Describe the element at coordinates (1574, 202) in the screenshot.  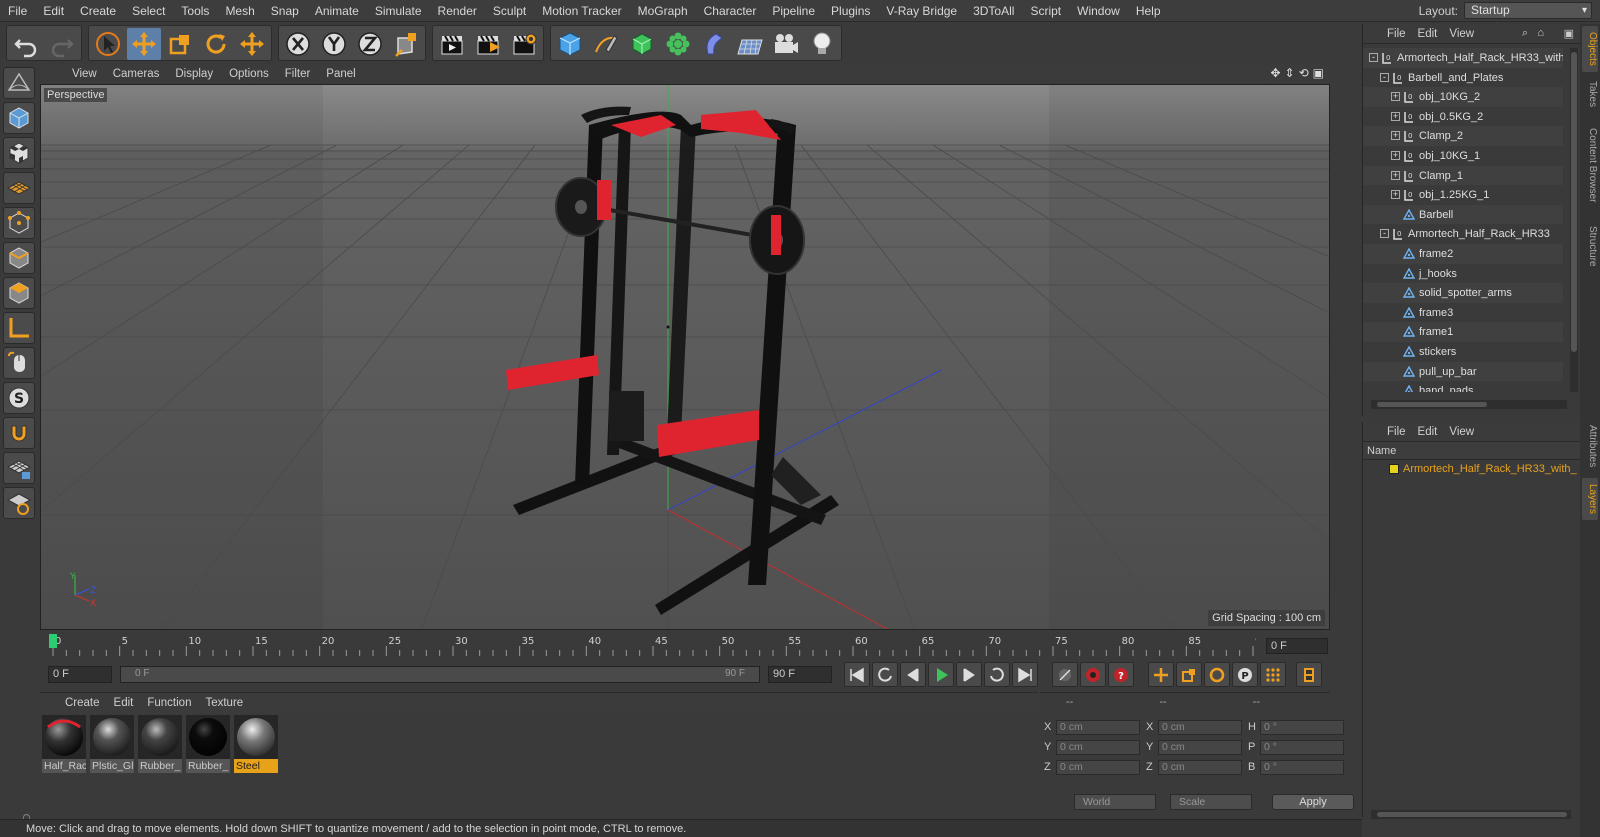
I see `scrollbar-thumb` at that location.